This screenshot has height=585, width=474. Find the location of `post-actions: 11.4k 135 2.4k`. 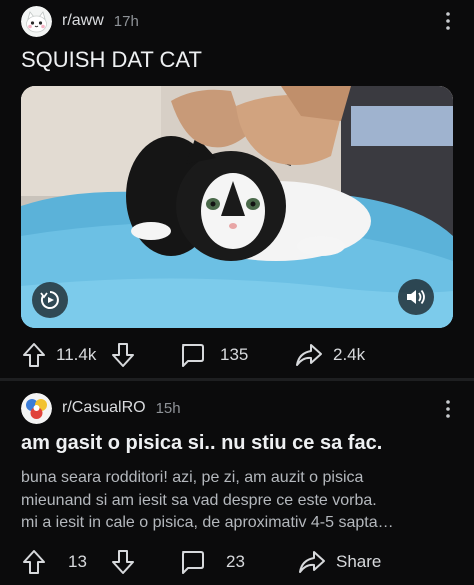

post-actions: 11.4k 135 2.4k is located at coordinates (237, 355).